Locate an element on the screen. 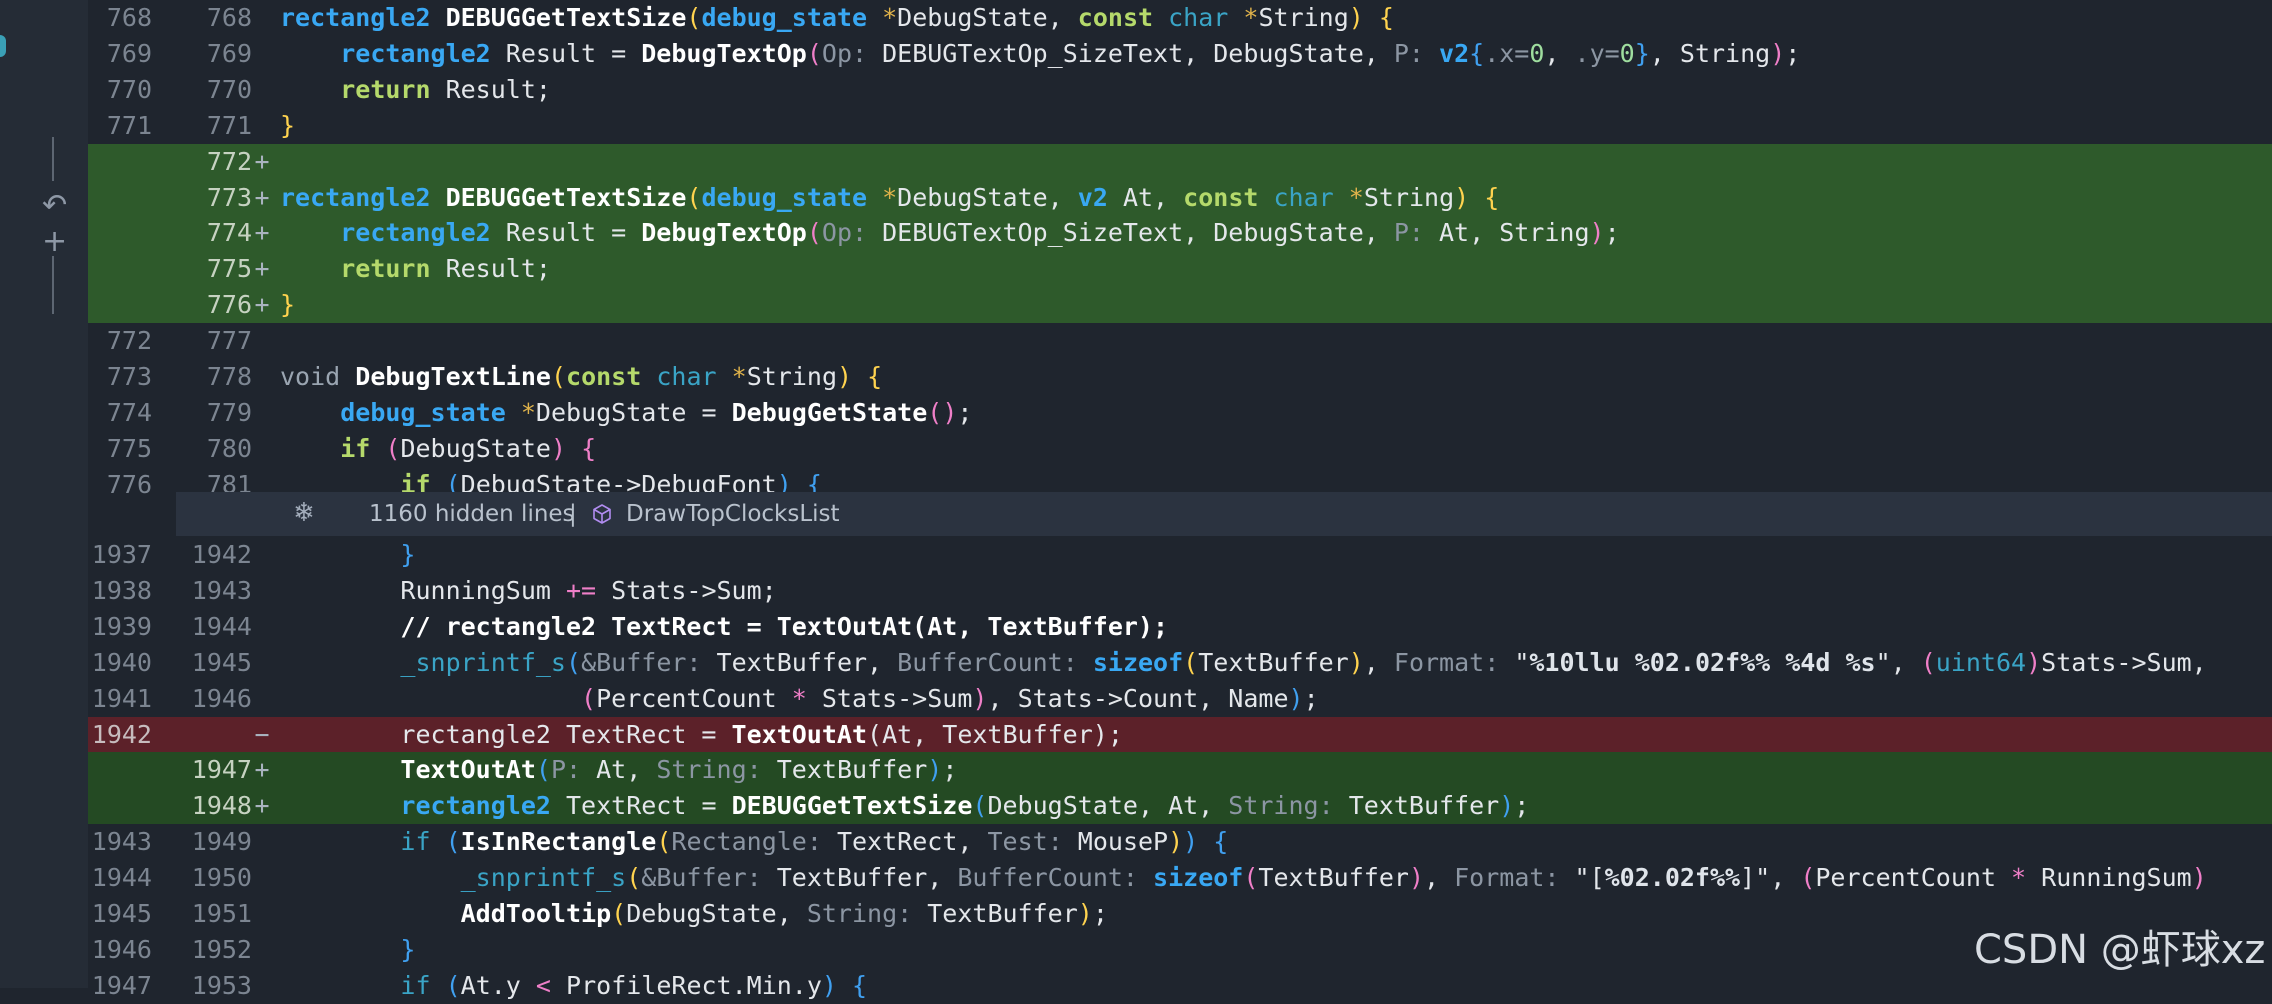  code-line: 1937 1942 } is located at coordinates (1180, 555).